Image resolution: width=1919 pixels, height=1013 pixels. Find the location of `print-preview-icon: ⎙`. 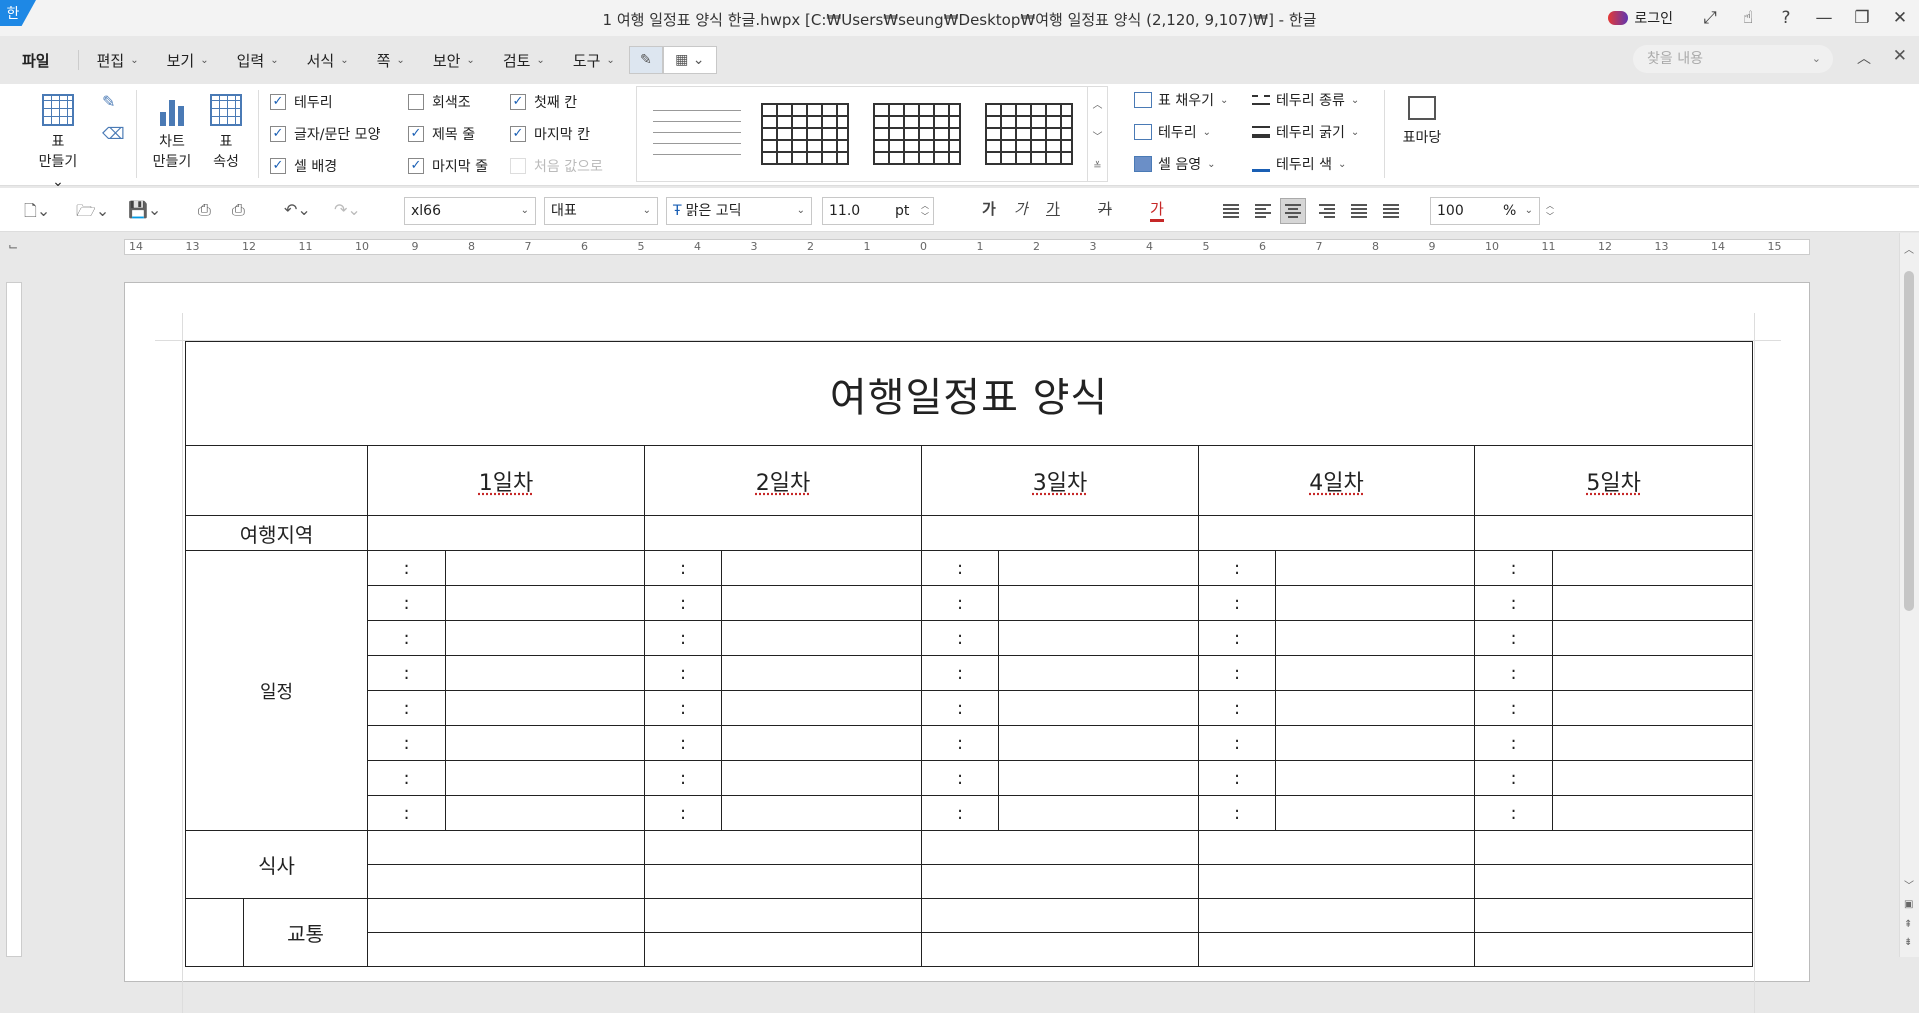

print-preview-icon: ⎙ is located at coordinates (238, 210).